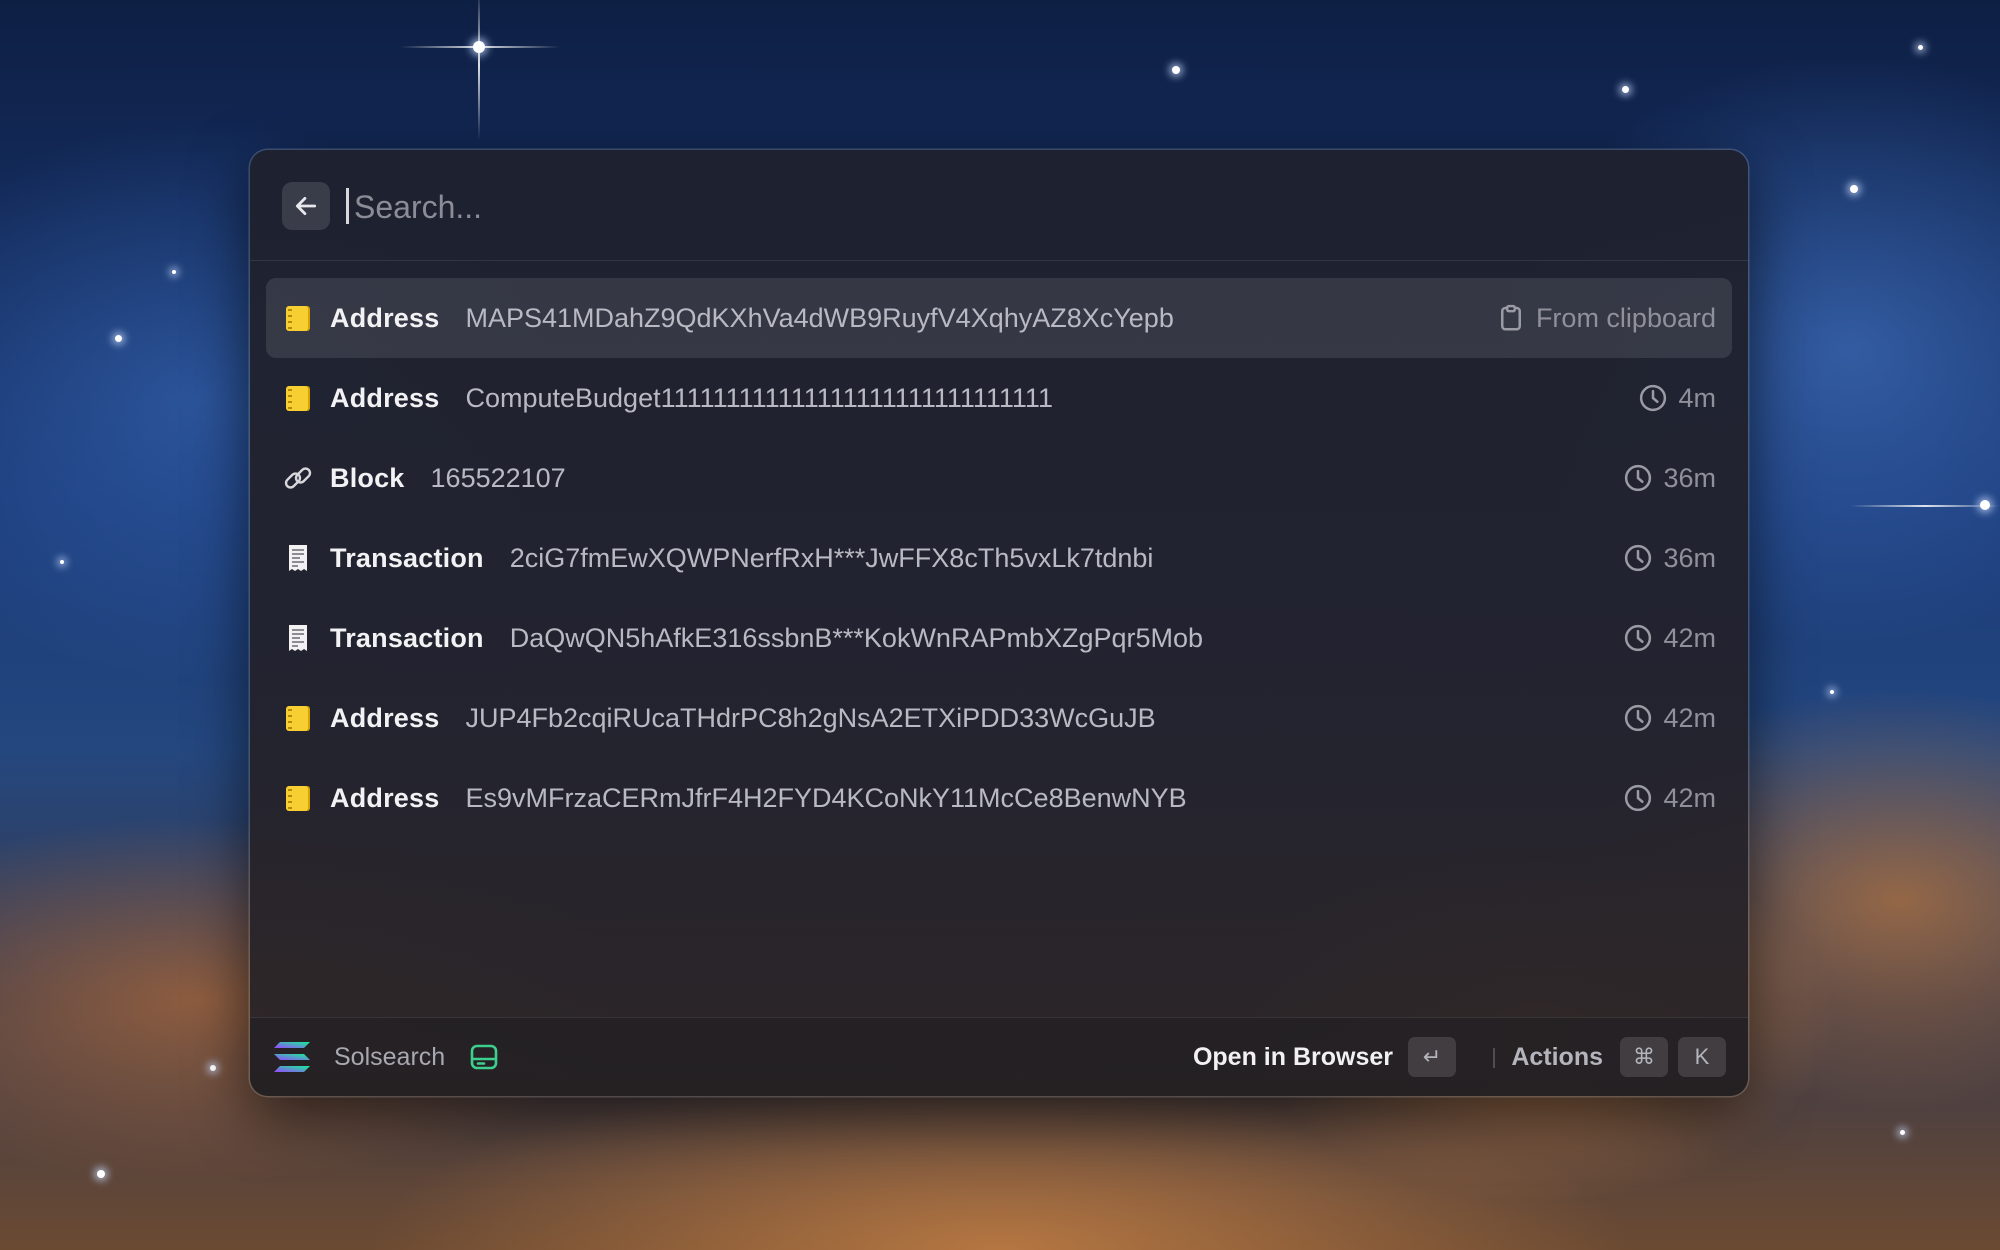  I want to click on result-value: 165522107, so click(498, 477).